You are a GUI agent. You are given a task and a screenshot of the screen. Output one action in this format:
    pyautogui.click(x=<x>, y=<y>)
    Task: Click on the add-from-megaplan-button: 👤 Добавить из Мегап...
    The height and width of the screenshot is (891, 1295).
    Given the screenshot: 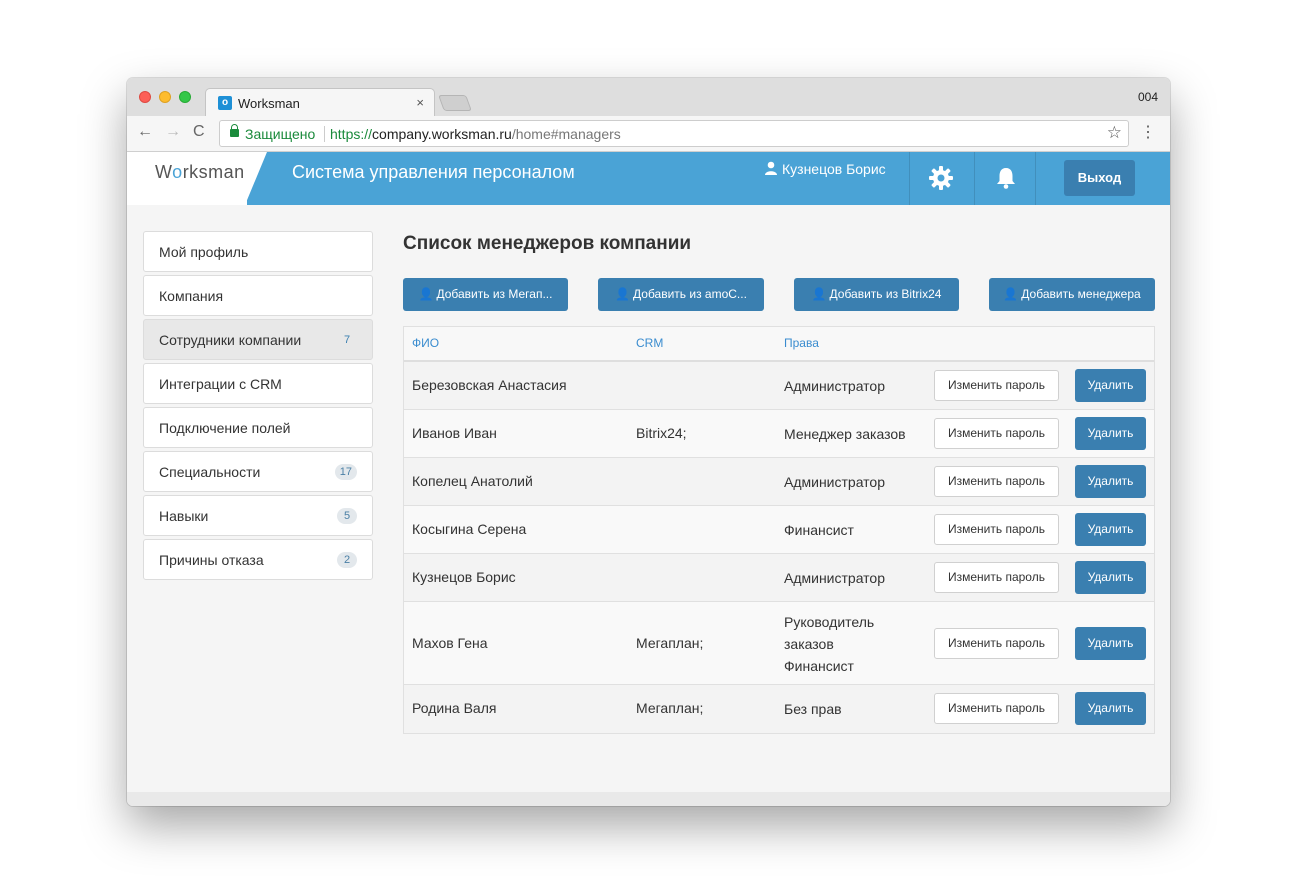 What is the action you would take?
    pyautogui.click(x=485, y=294)
    